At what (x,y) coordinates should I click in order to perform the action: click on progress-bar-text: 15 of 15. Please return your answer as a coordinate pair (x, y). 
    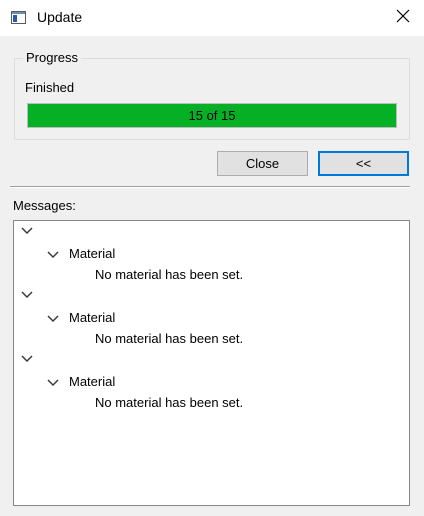
    Looking at the image, I should click on (212, 115).